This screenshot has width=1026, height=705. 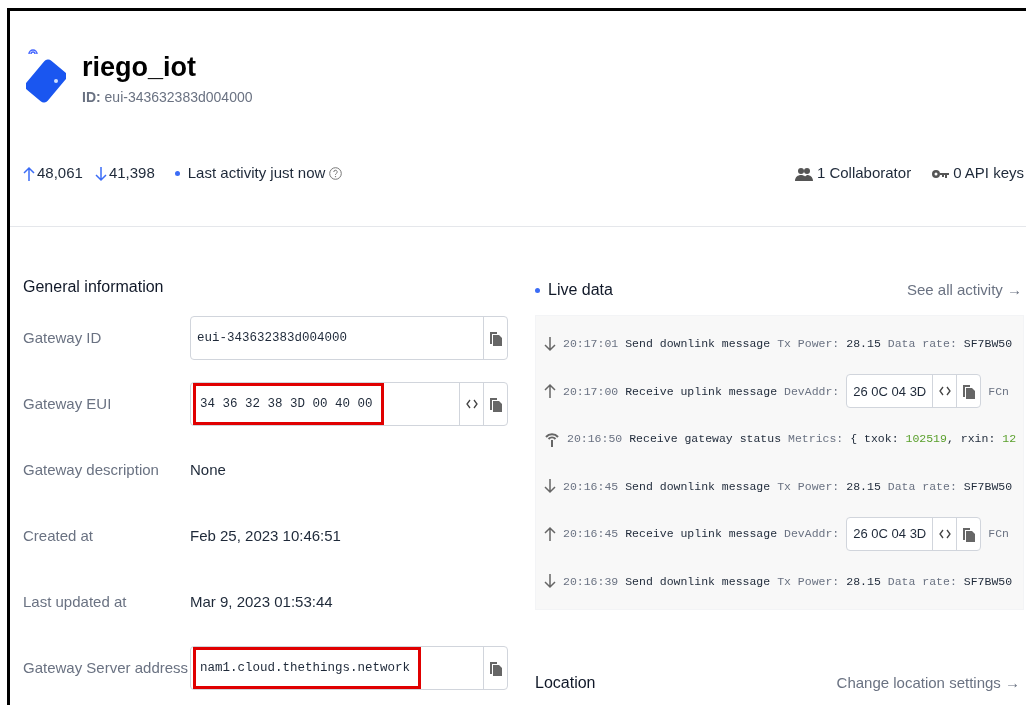 What do you see at coordinates (591, 391) in the screenshot?
I see `event-time: 20:17:00` at bounding box center [591, 391].